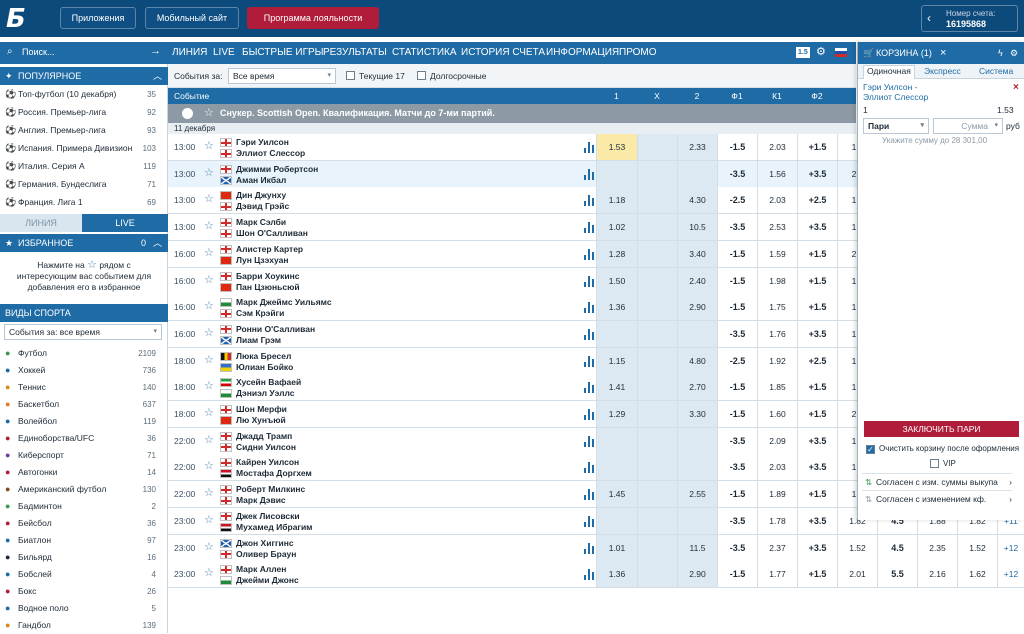  Describe the element at coordinates (777, 307) in the screenshot. I see `odd-k1: 1.75` at that location.